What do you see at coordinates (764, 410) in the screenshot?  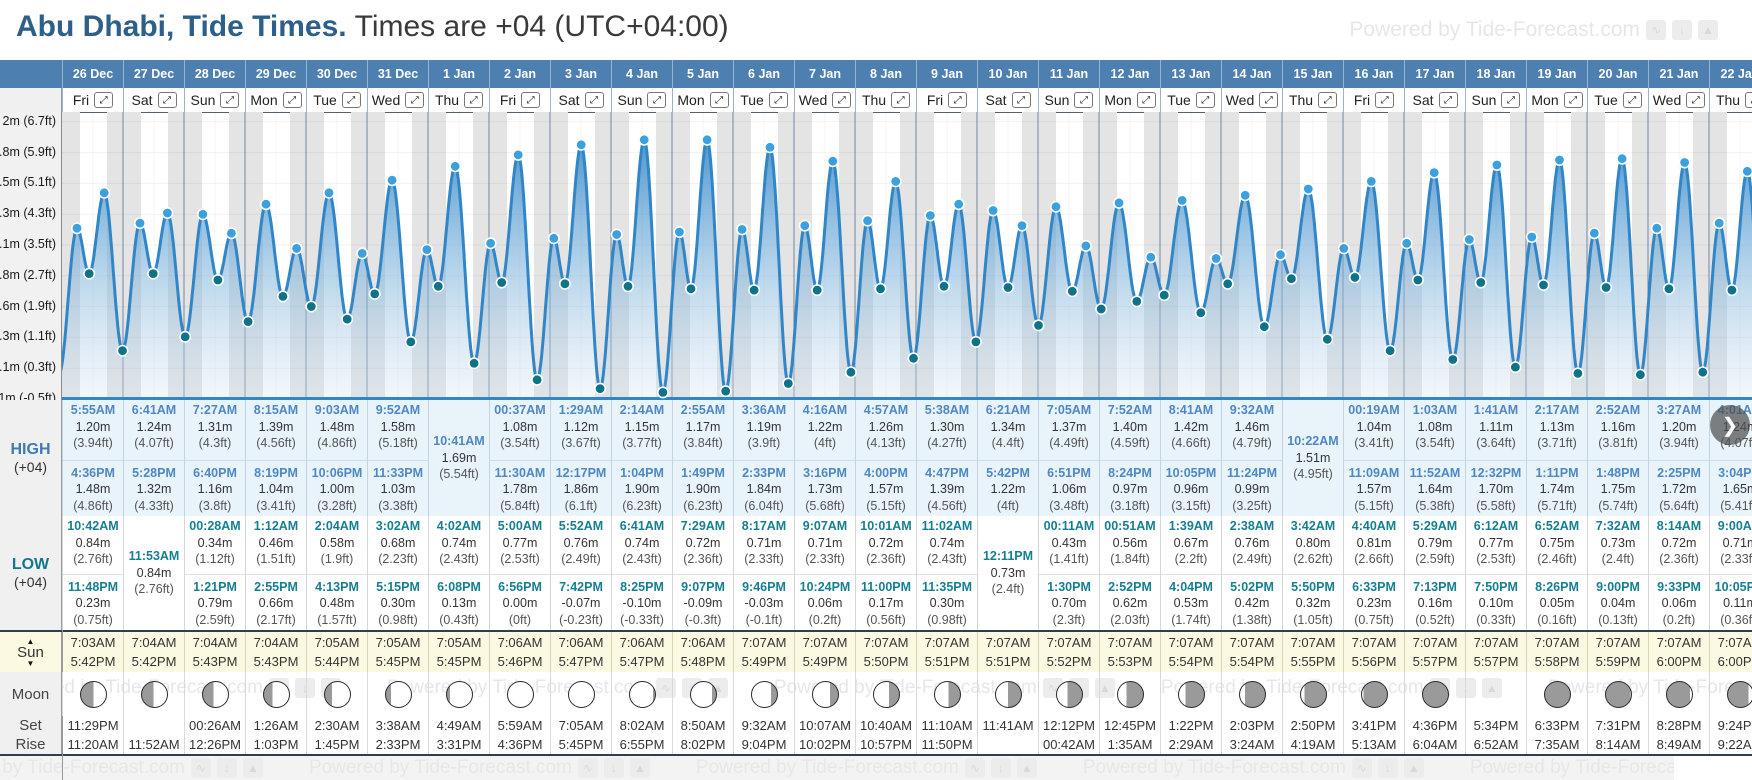 I see `tide-time: 3:36AM` at bounding box center [764, 410].